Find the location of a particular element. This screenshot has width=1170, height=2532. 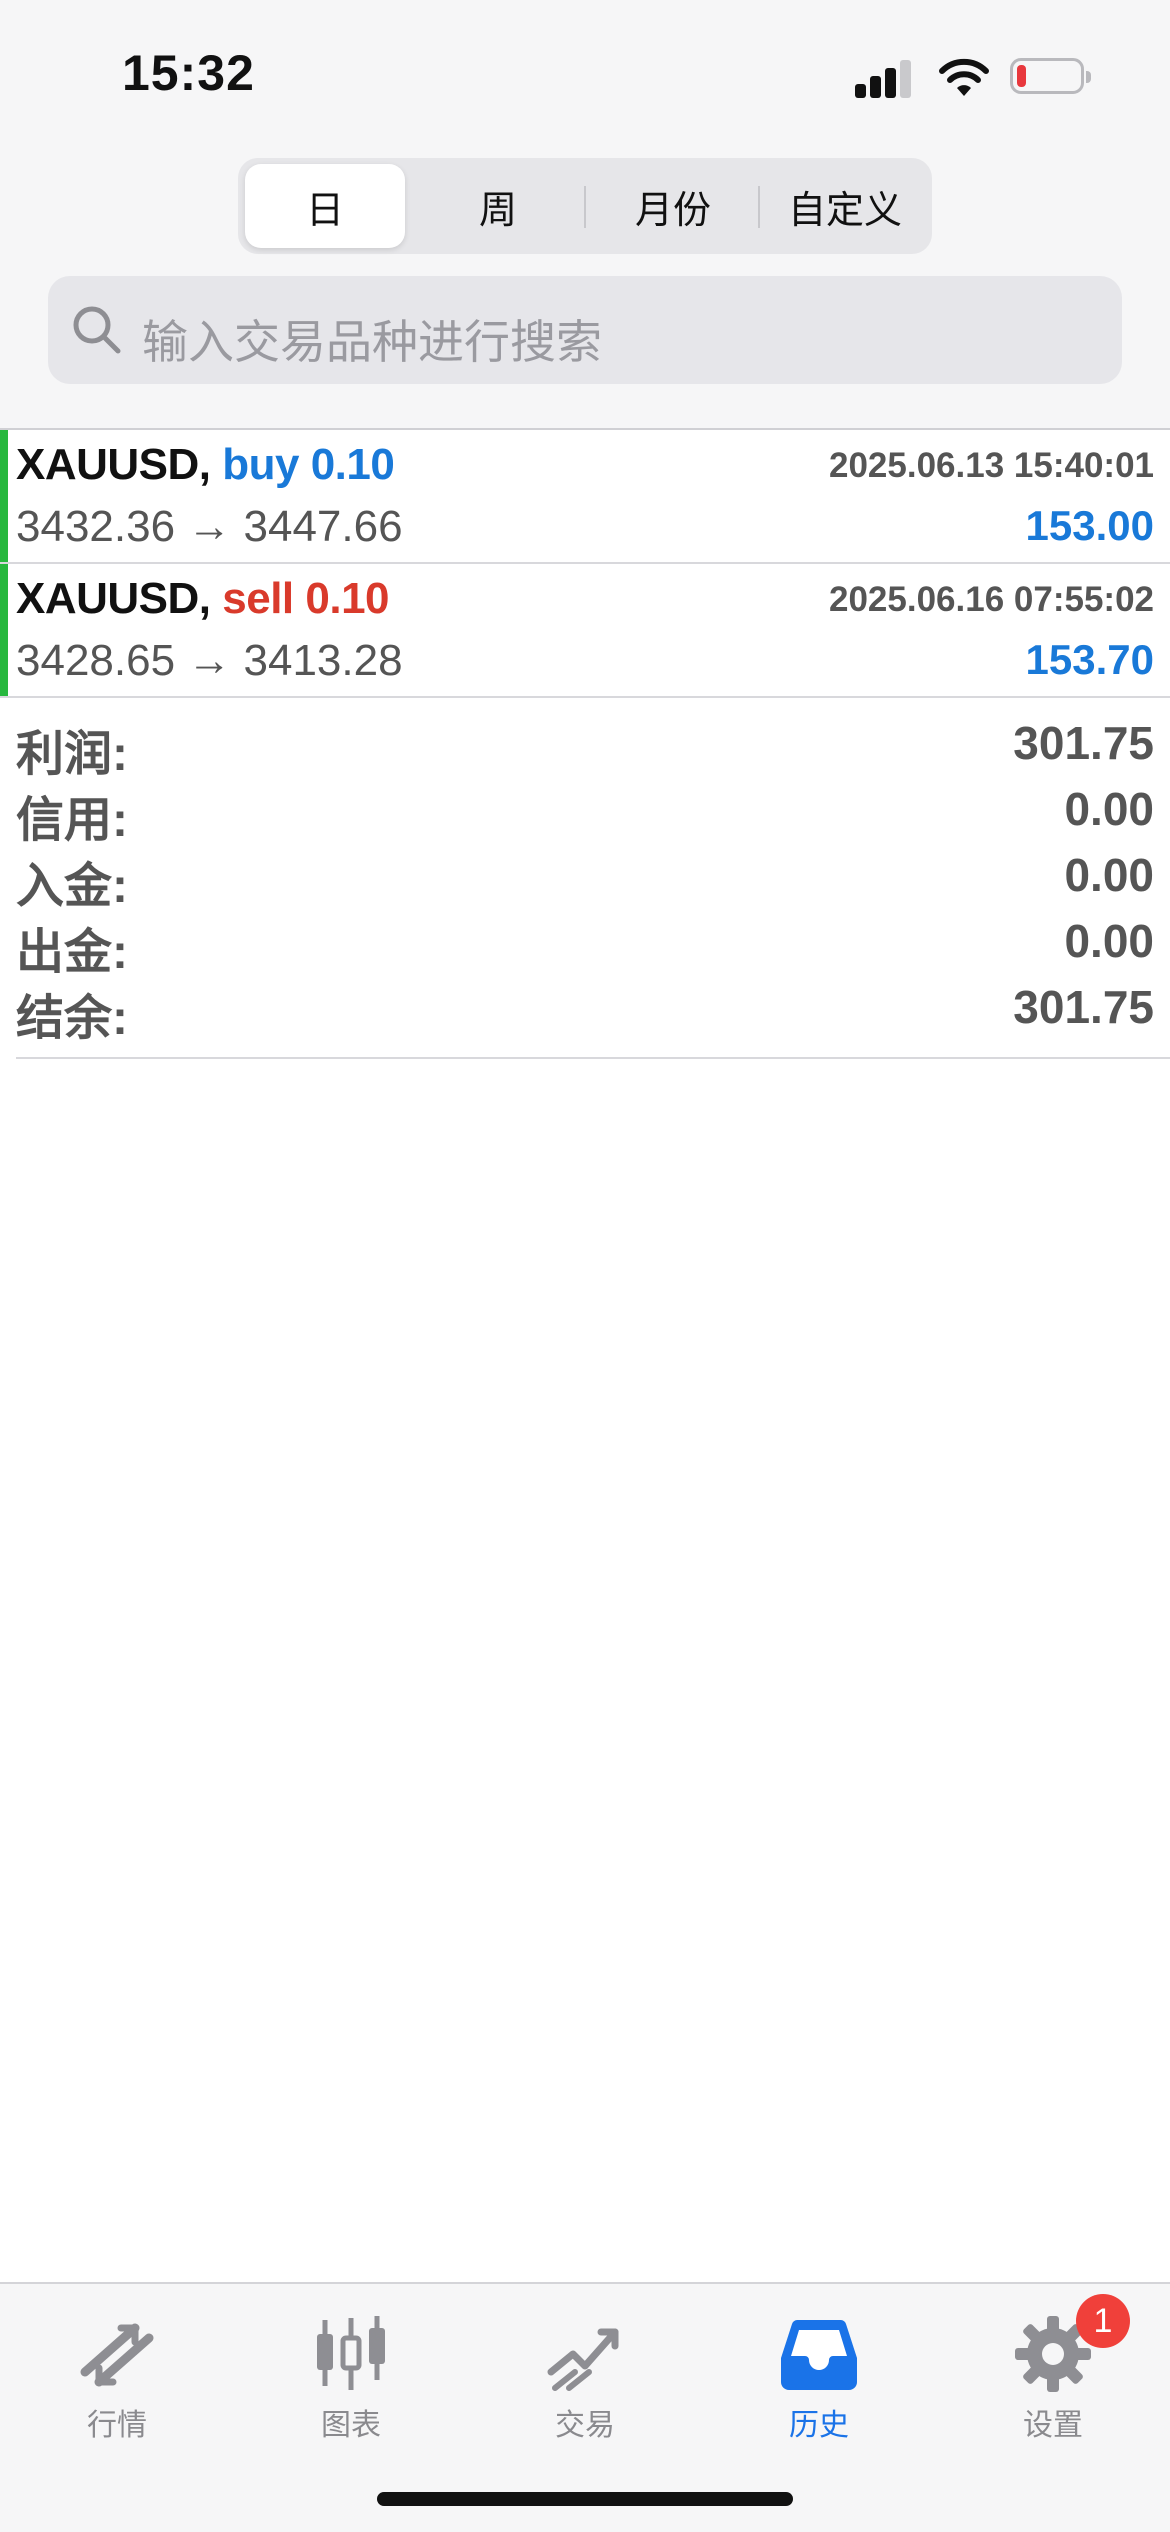

tab-history: 历史 is located at coordinates (819, 2371).